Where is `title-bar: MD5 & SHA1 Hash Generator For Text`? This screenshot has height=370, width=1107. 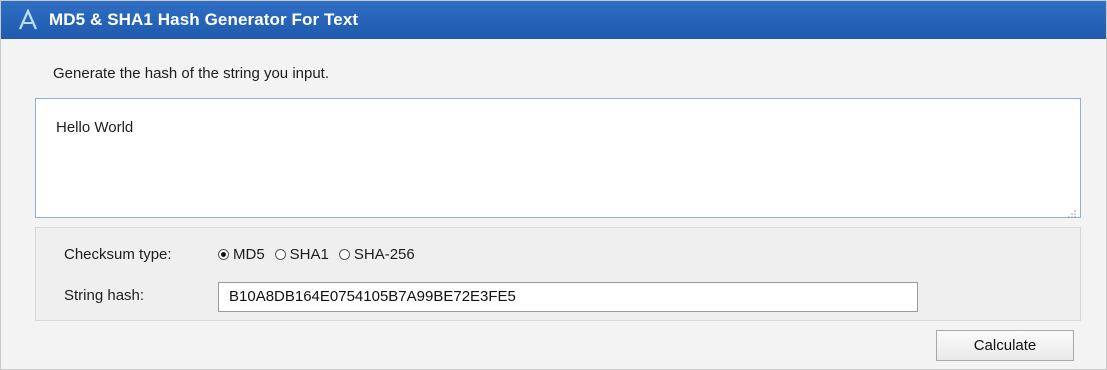
title-bar: MD5 & SHA1 Hash Generator For Text is located at coordinates (553, 20).